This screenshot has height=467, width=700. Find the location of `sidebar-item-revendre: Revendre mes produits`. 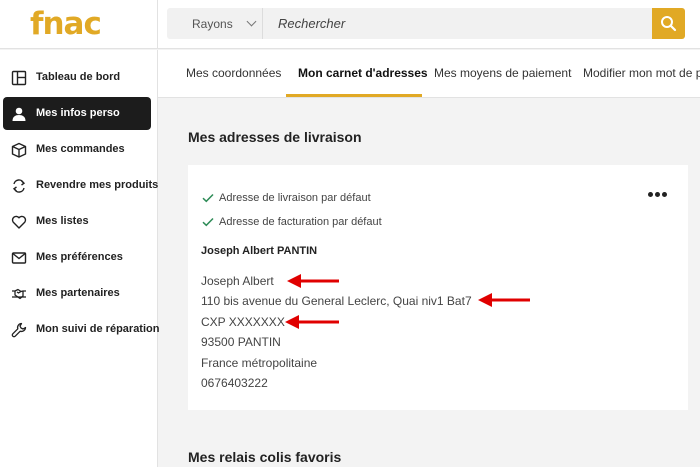

sidebar-item-revendre: Revendre mes produits is located at coordinates (80, 185).